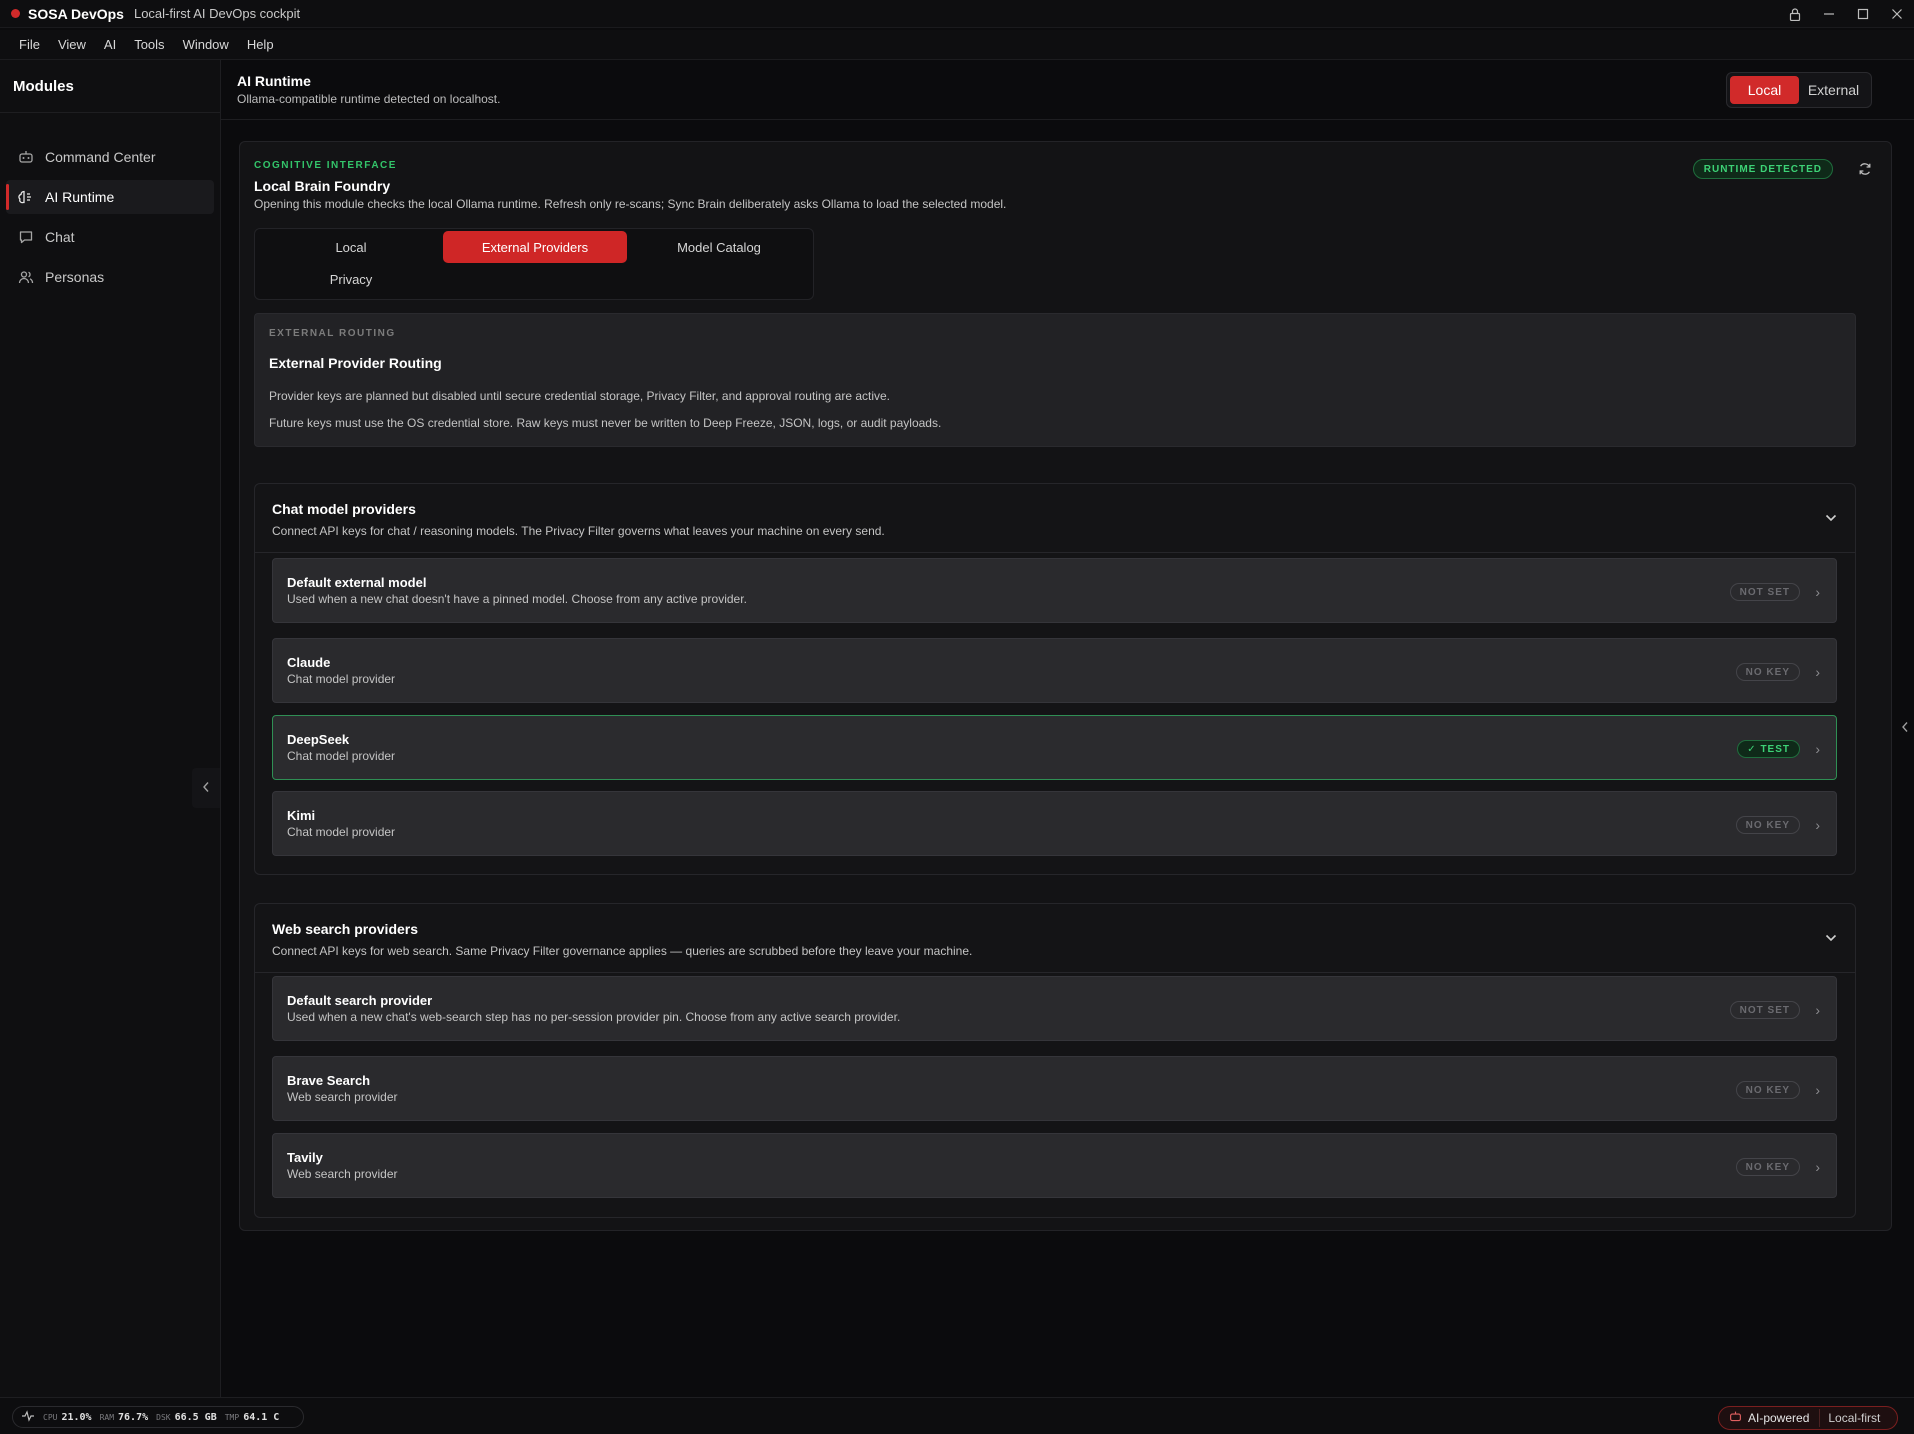 Image resolution: width=1914 pixels, height=1434 pixels. Describe the element at coordinates (1762, 169) in the screenshot. I see `runtime-status-badge: RUNTIME DETECTED` at that location.